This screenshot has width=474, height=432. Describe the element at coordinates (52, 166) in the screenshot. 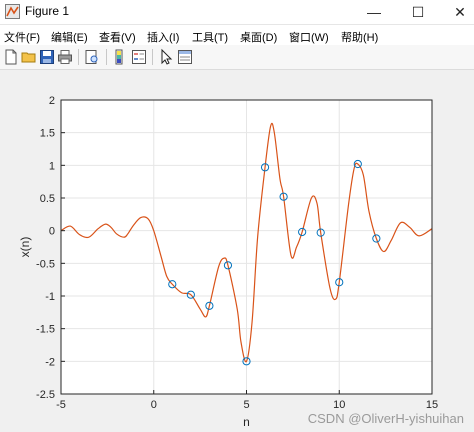

I see `y-tick-label: 1` at that location.